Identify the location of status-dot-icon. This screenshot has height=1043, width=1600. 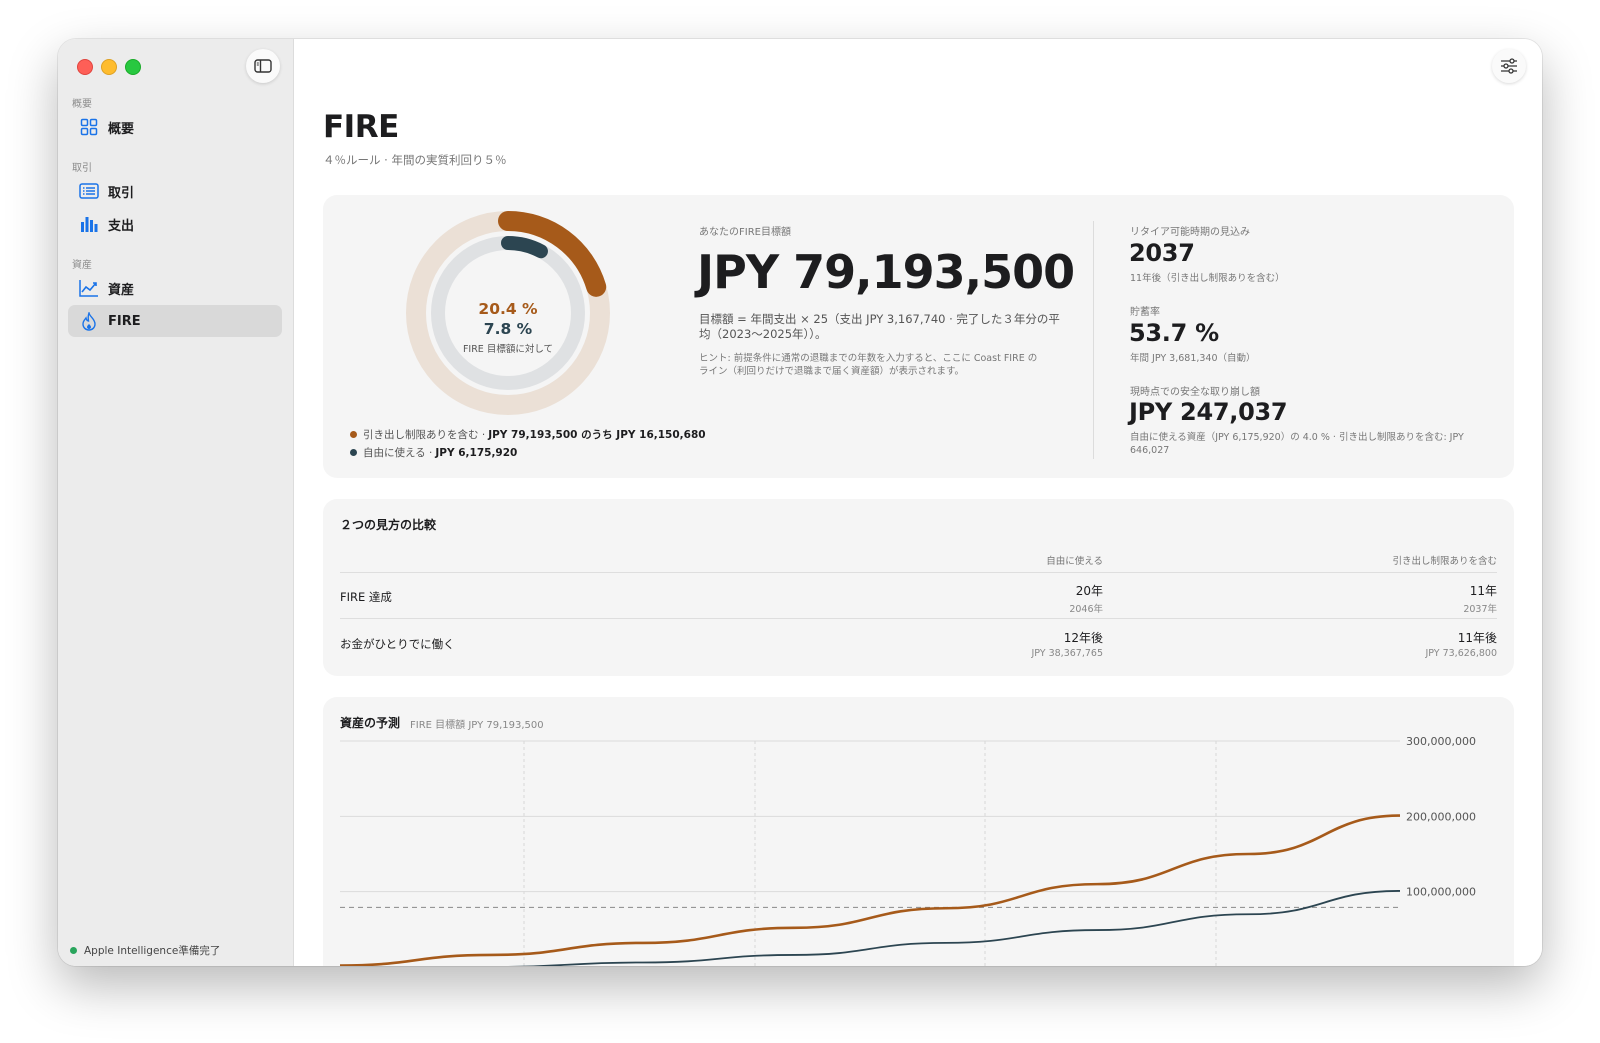
(73, 950).